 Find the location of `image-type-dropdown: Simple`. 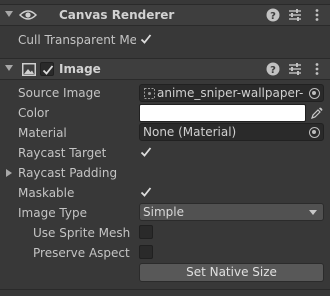

image-type-dropdown: Simple is located at coordinates (231, 212).